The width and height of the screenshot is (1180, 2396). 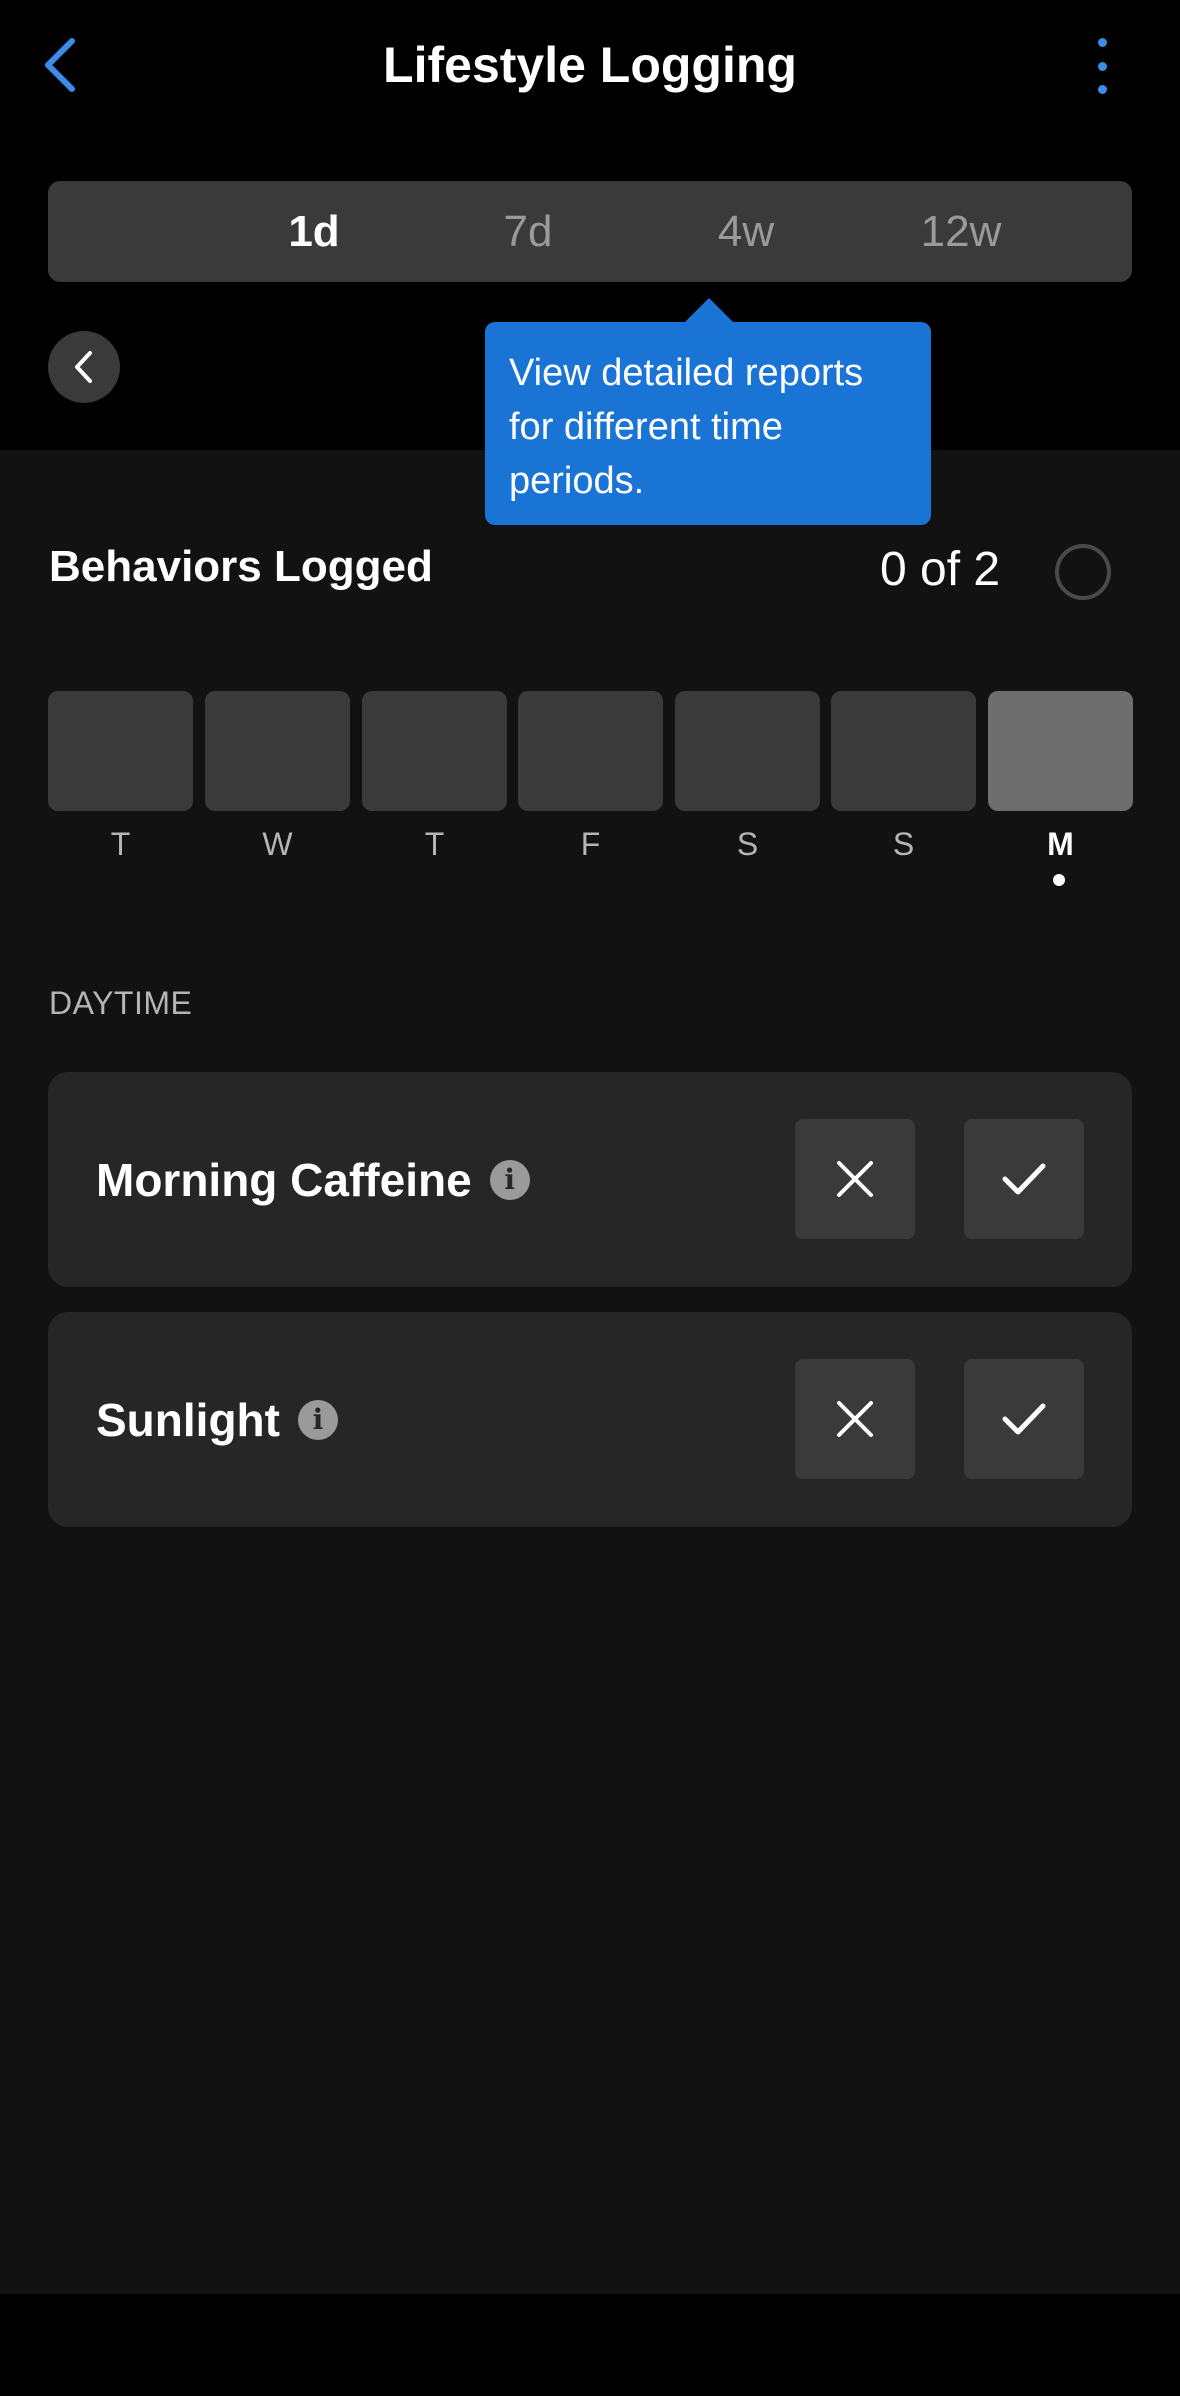 I want to click on behaviors-logged-title: Behaviors Logged, so click(x=241, y=566).